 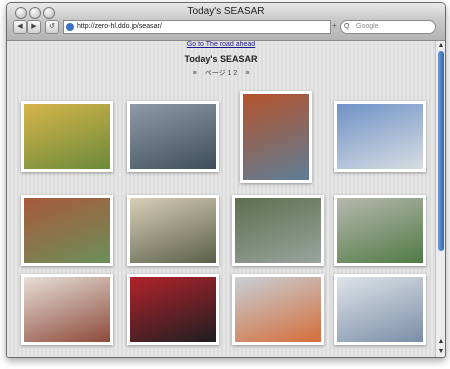 What do you see at coordinates (226, 11) in the screenshot?
I see `window-title: Today's SEASAR` at bounding box center [226, 11].